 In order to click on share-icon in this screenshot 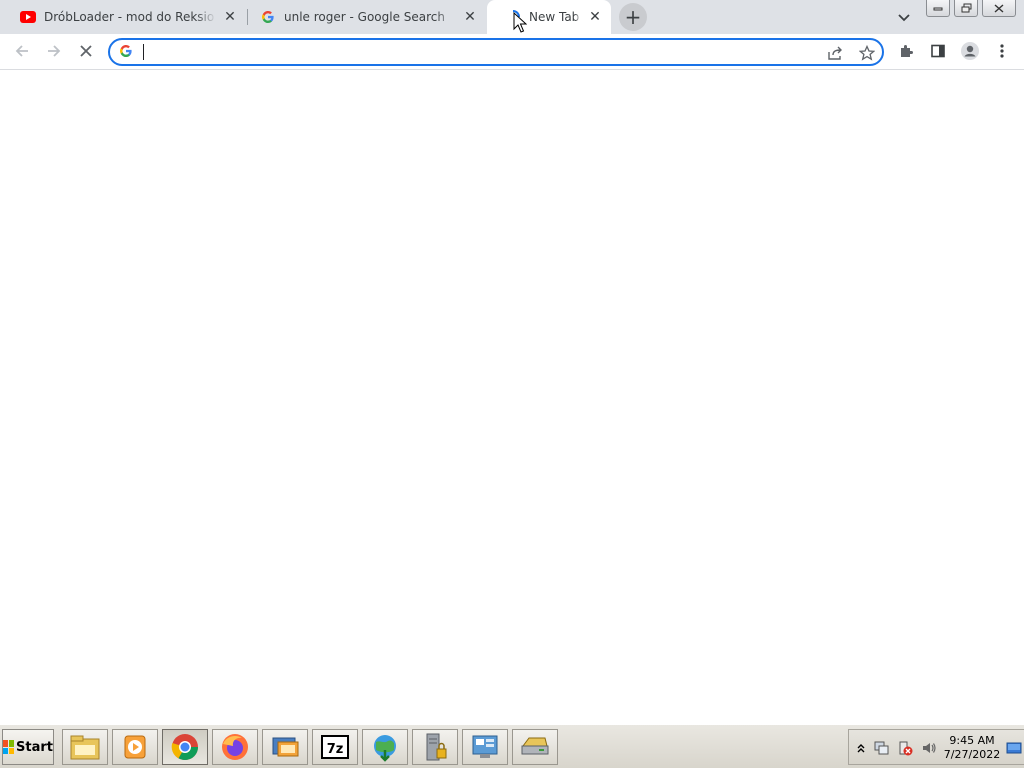, I will do `click(835, 53)`.